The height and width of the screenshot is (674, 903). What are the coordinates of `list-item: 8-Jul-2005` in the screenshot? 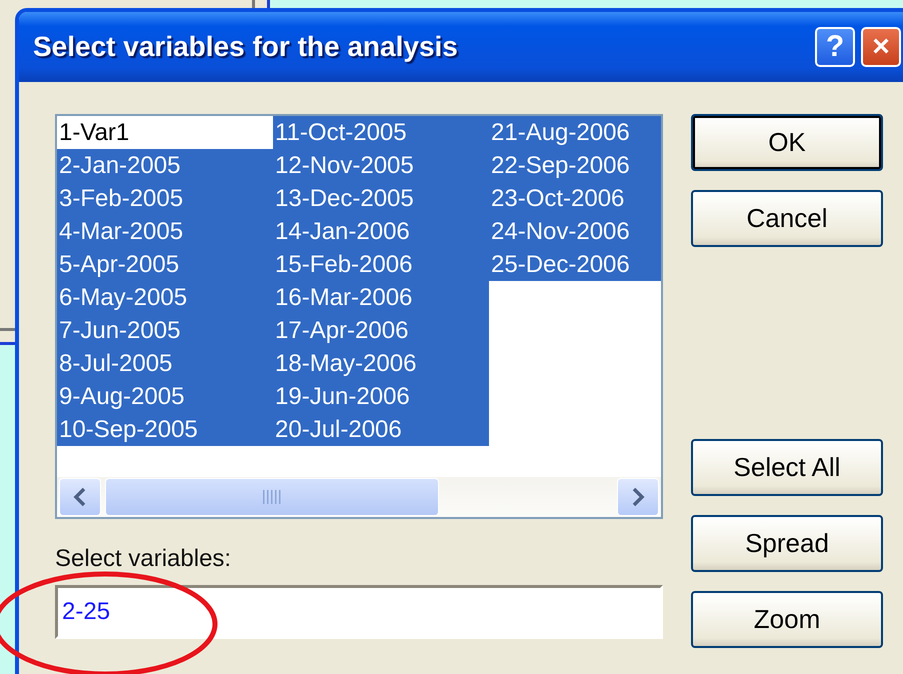 It's located at (165, 363).